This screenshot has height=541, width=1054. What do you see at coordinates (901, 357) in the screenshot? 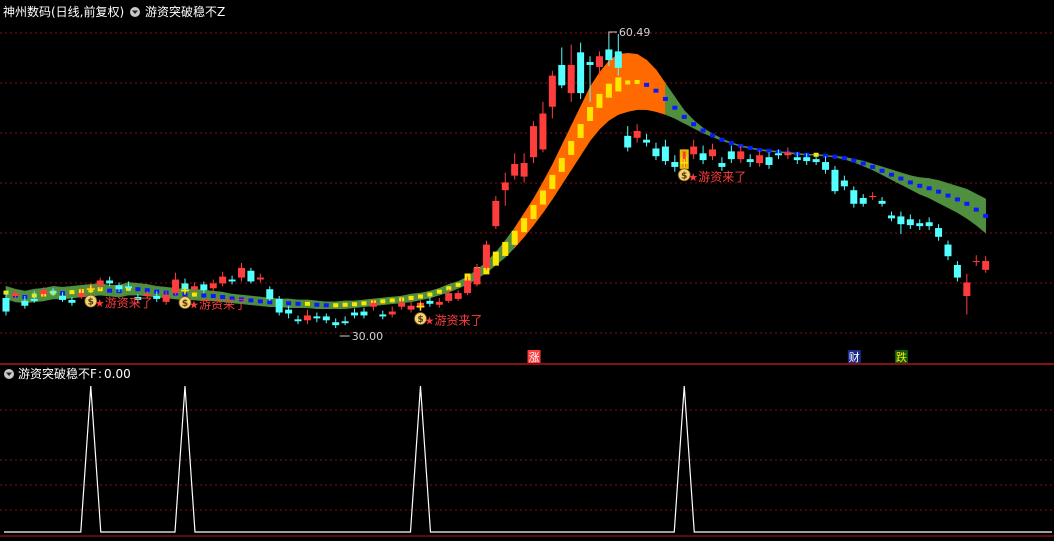
I see `event-marker-label: 跌` at bounding box center [901, 357].